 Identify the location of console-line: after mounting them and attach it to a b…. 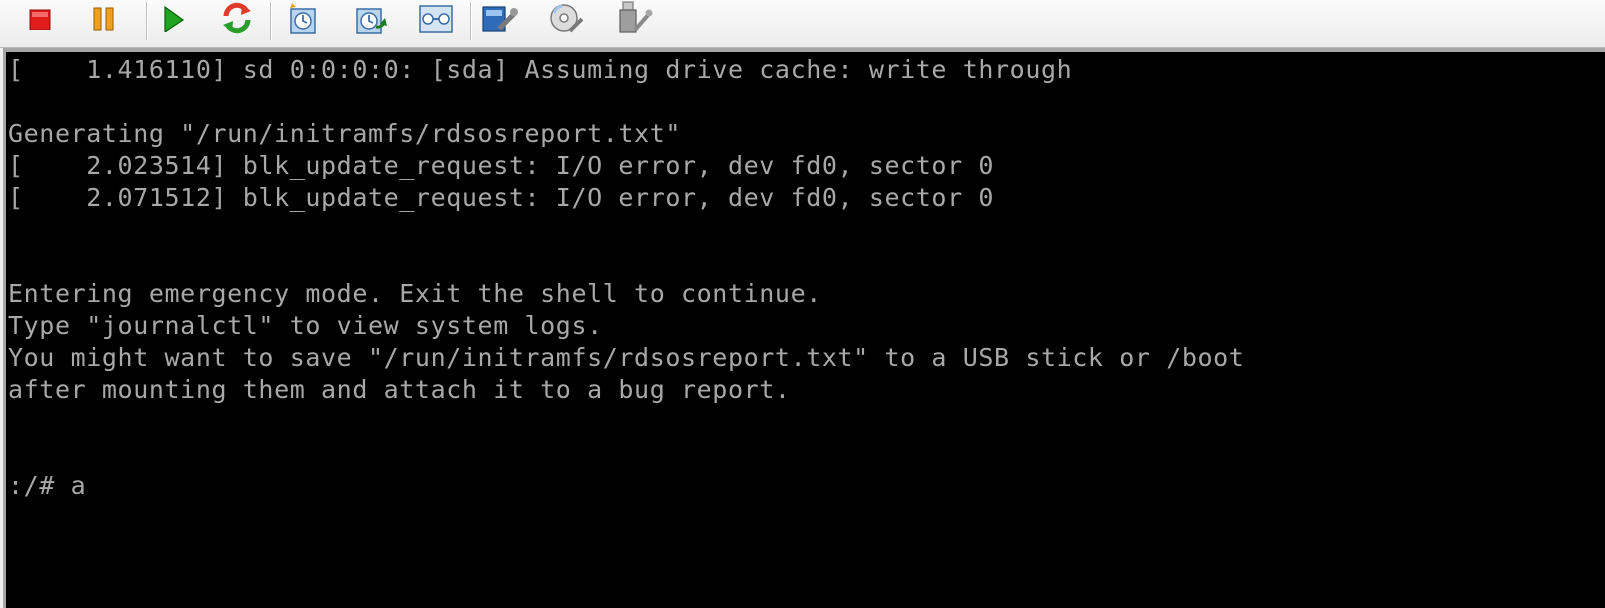
(399, 389).